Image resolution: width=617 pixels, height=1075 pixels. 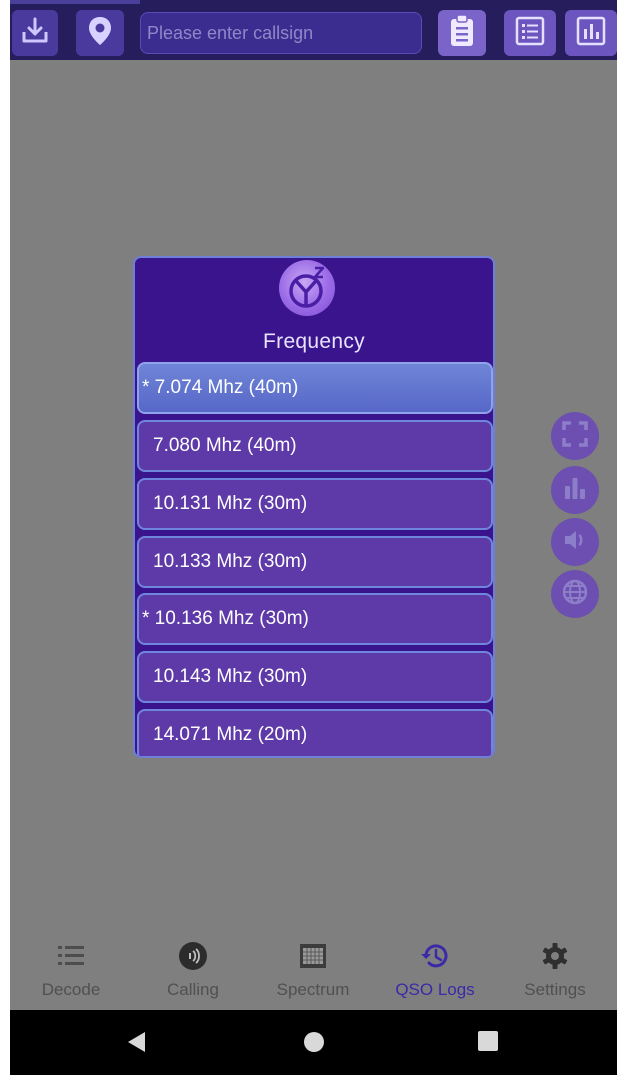 I want to click on dialog-title: Frequency, so click(x=314, y=341).